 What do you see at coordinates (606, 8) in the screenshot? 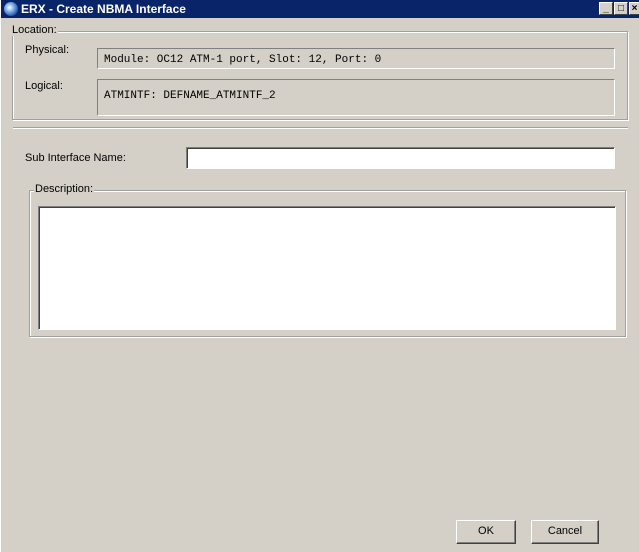
I see `minimize-button: _` at bounding box center [606, 8].